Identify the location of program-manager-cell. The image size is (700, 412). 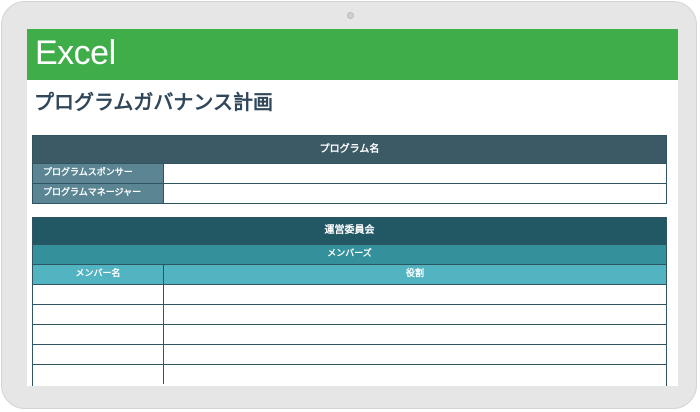
(415, 193).